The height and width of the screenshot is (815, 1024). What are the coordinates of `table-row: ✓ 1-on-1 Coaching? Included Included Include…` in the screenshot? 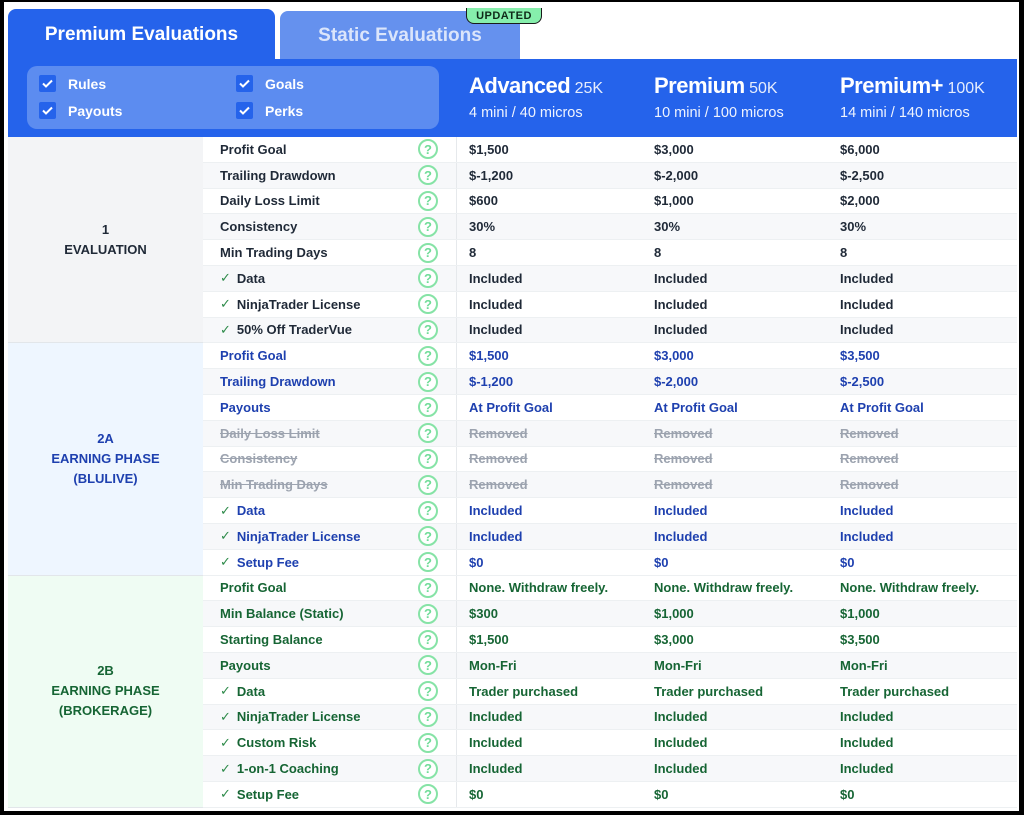 It's located at (610, 769).